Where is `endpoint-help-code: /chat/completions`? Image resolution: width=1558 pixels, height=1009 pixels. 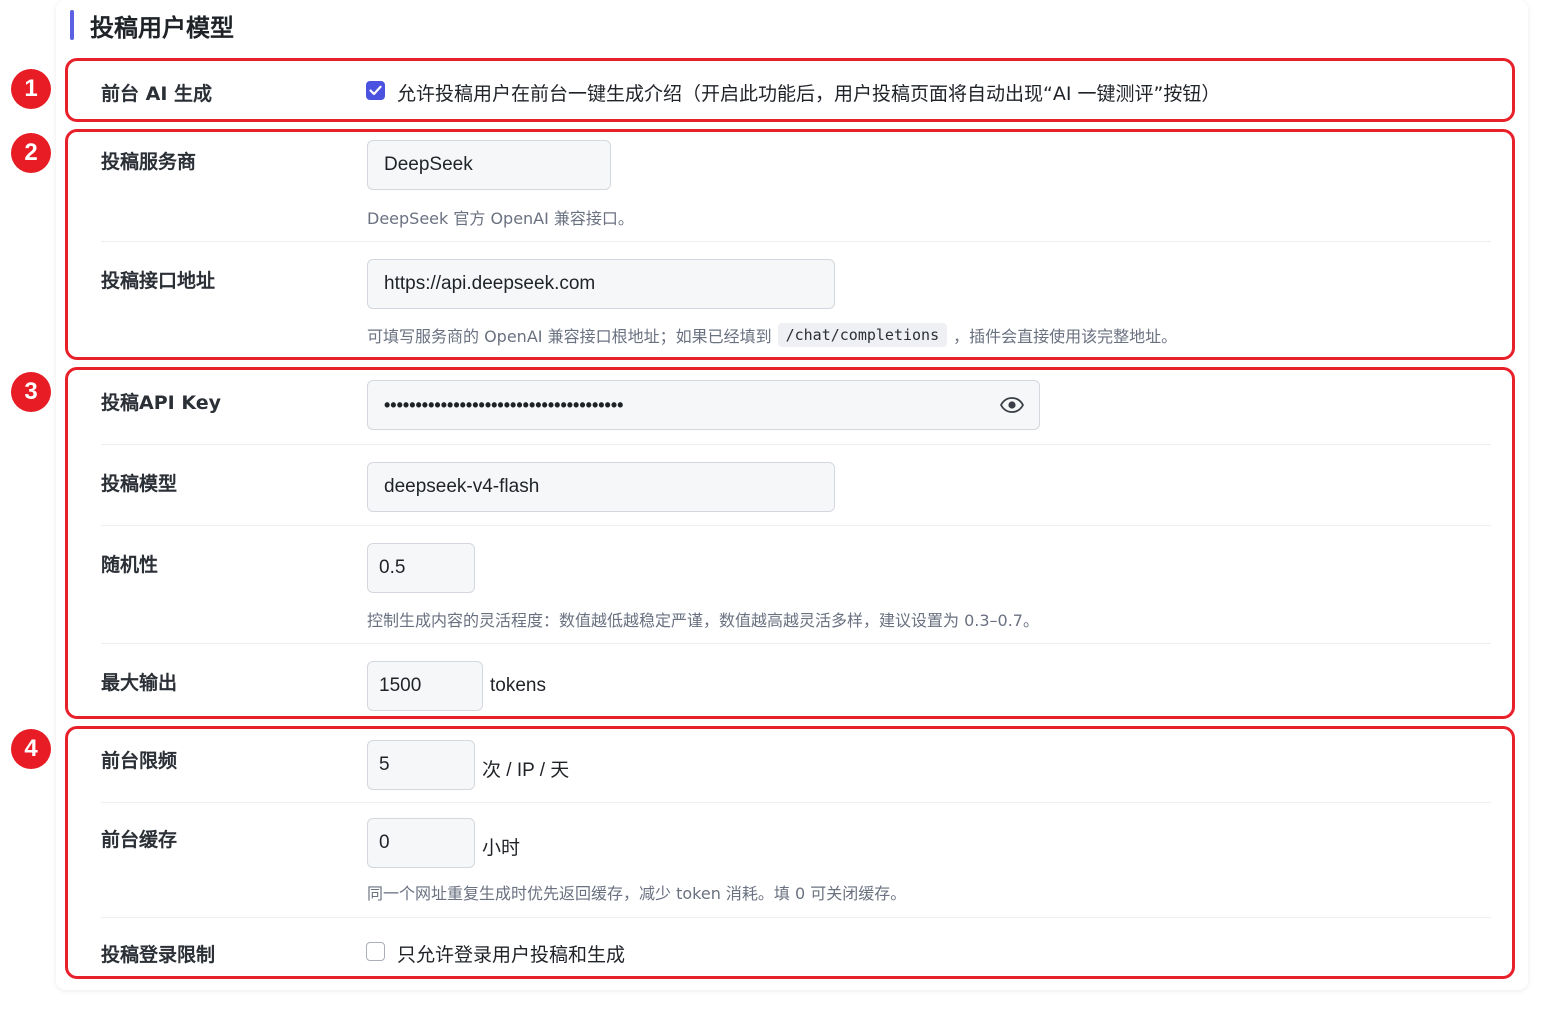 endpoint-help-code: /chat/completions is located at coordinates (862, 335).